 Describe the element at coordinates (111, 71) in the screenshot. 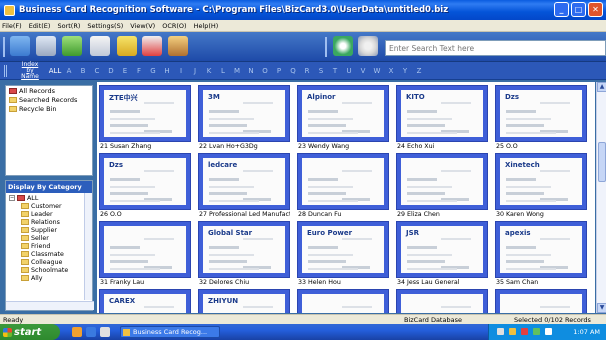

I see `index-letter-d: D` at that location.